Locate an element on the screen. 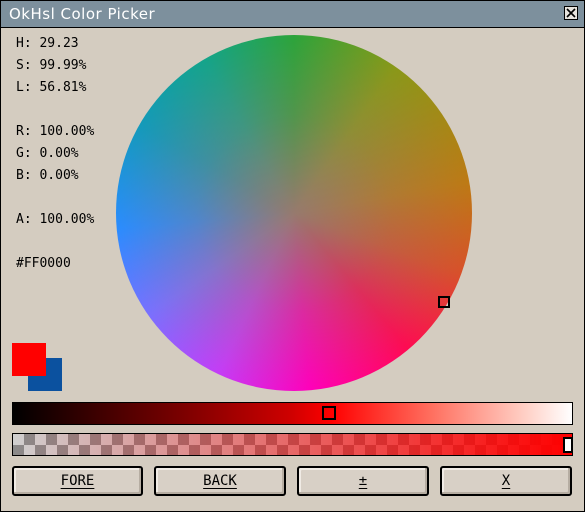 The height and width of the screenshot is (512, 585). plus-minus-button-label: ± is located at coordinates (363, 481).